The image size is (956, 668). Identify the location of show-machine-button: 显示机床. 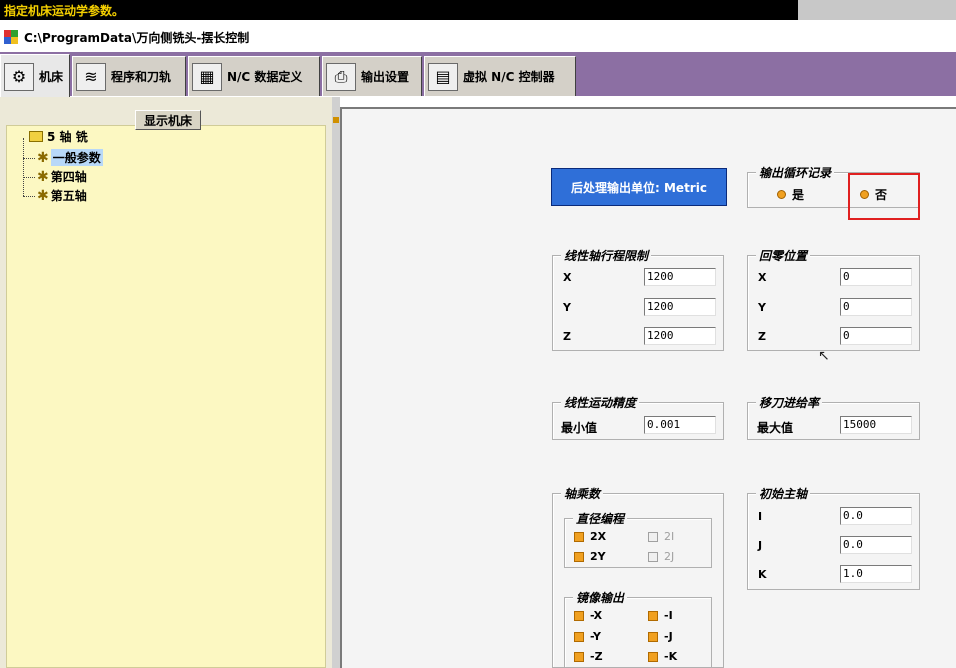
(168, 120).